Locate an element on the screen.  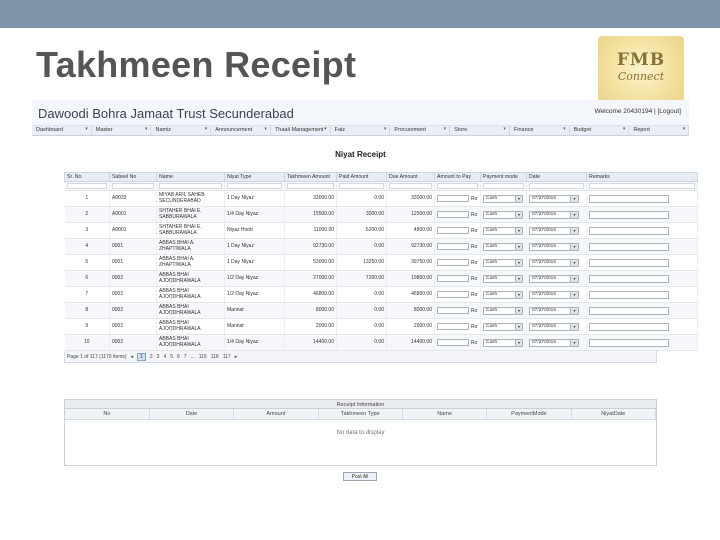
pager-page: 1 is located at coordinates (141, 357).